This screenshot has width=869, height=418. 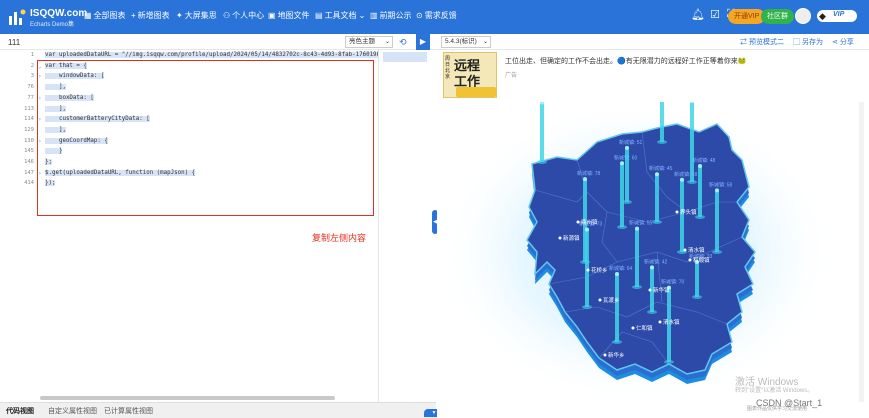 I want to click on feedback-icon: ⊙, so click(x=419, y=15).